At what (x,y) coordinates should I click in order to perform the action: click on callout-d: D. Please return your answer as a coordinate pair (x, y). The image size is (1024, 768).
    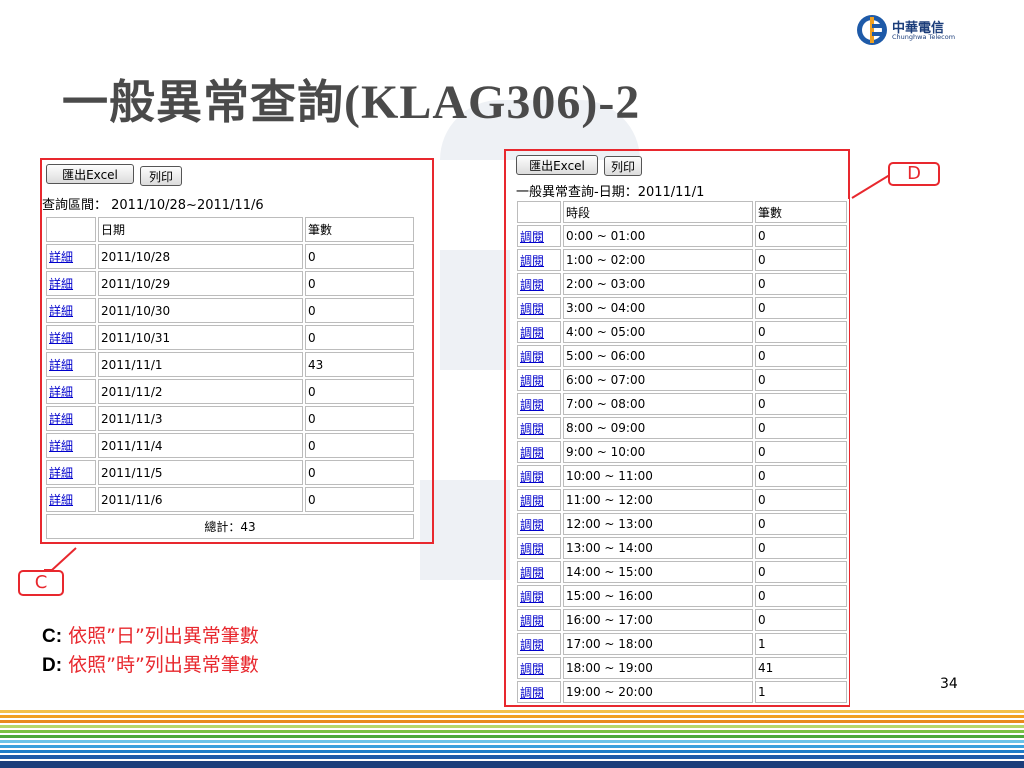
    Looking at the image, I should click on (914, 174).